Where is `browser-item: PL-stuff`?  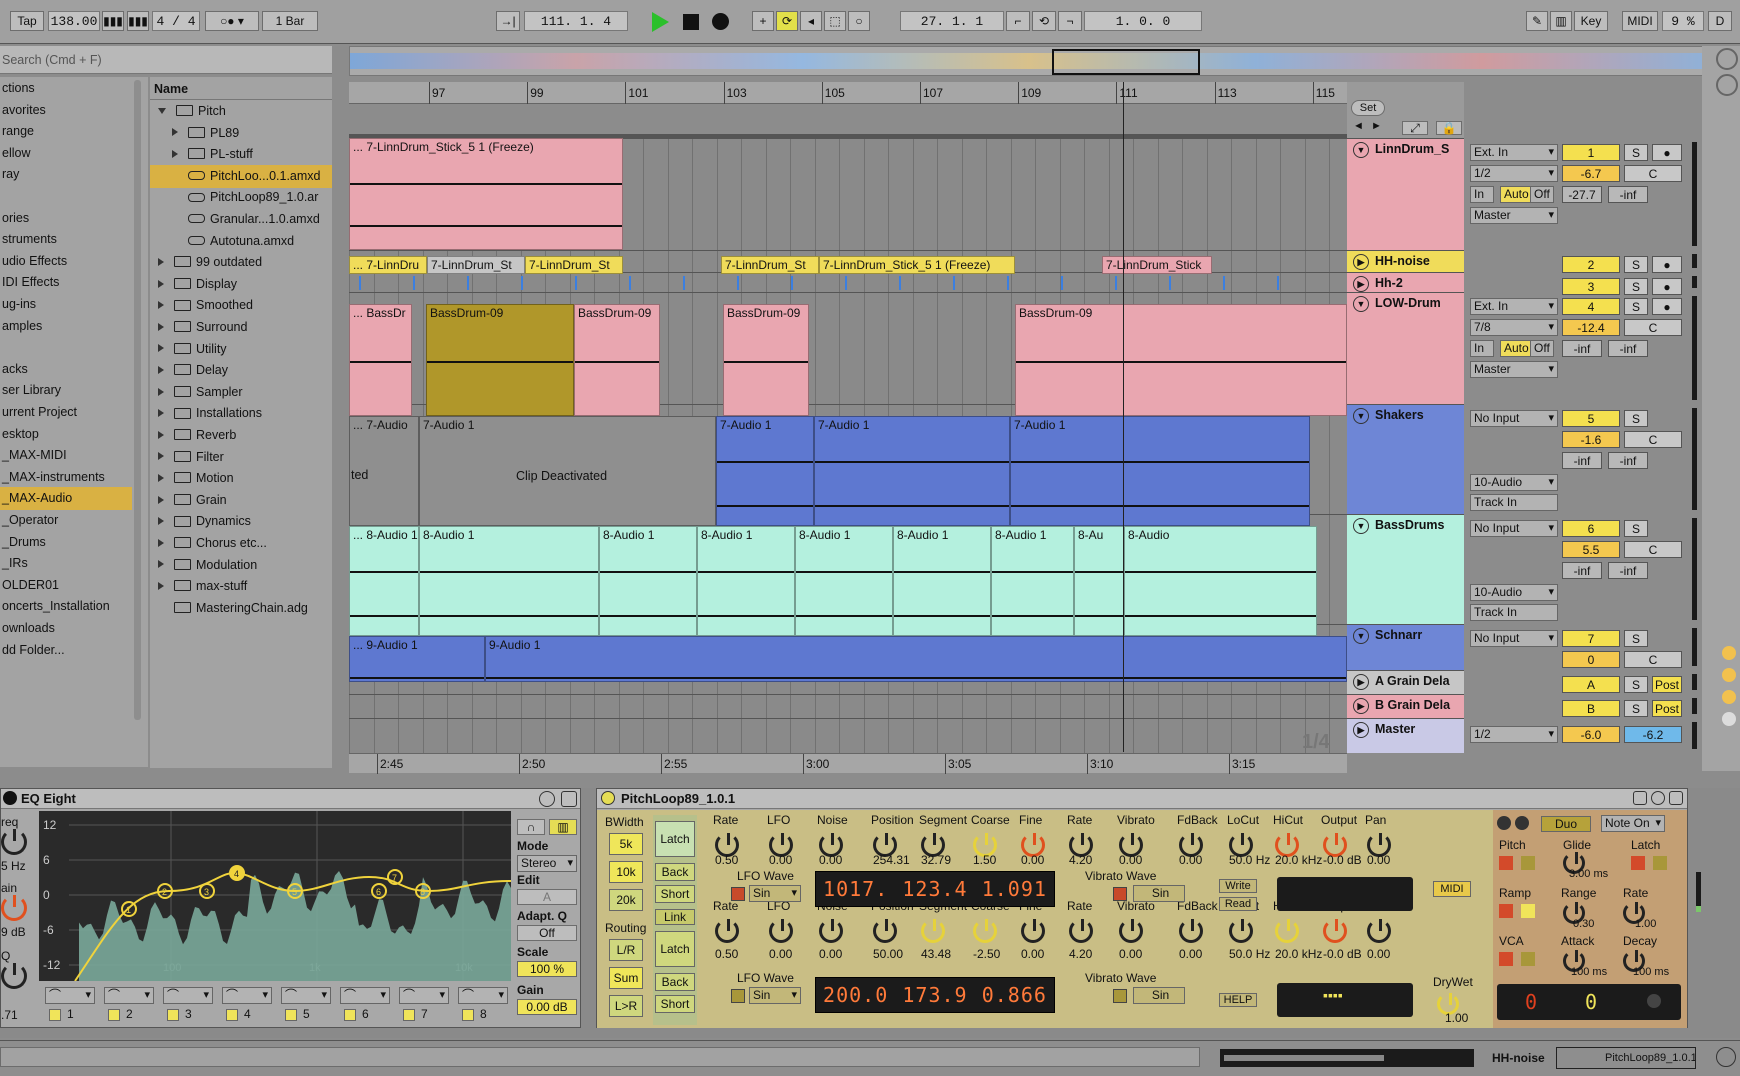 browser-item: PL-stuff is located at coordinates (241, 154).